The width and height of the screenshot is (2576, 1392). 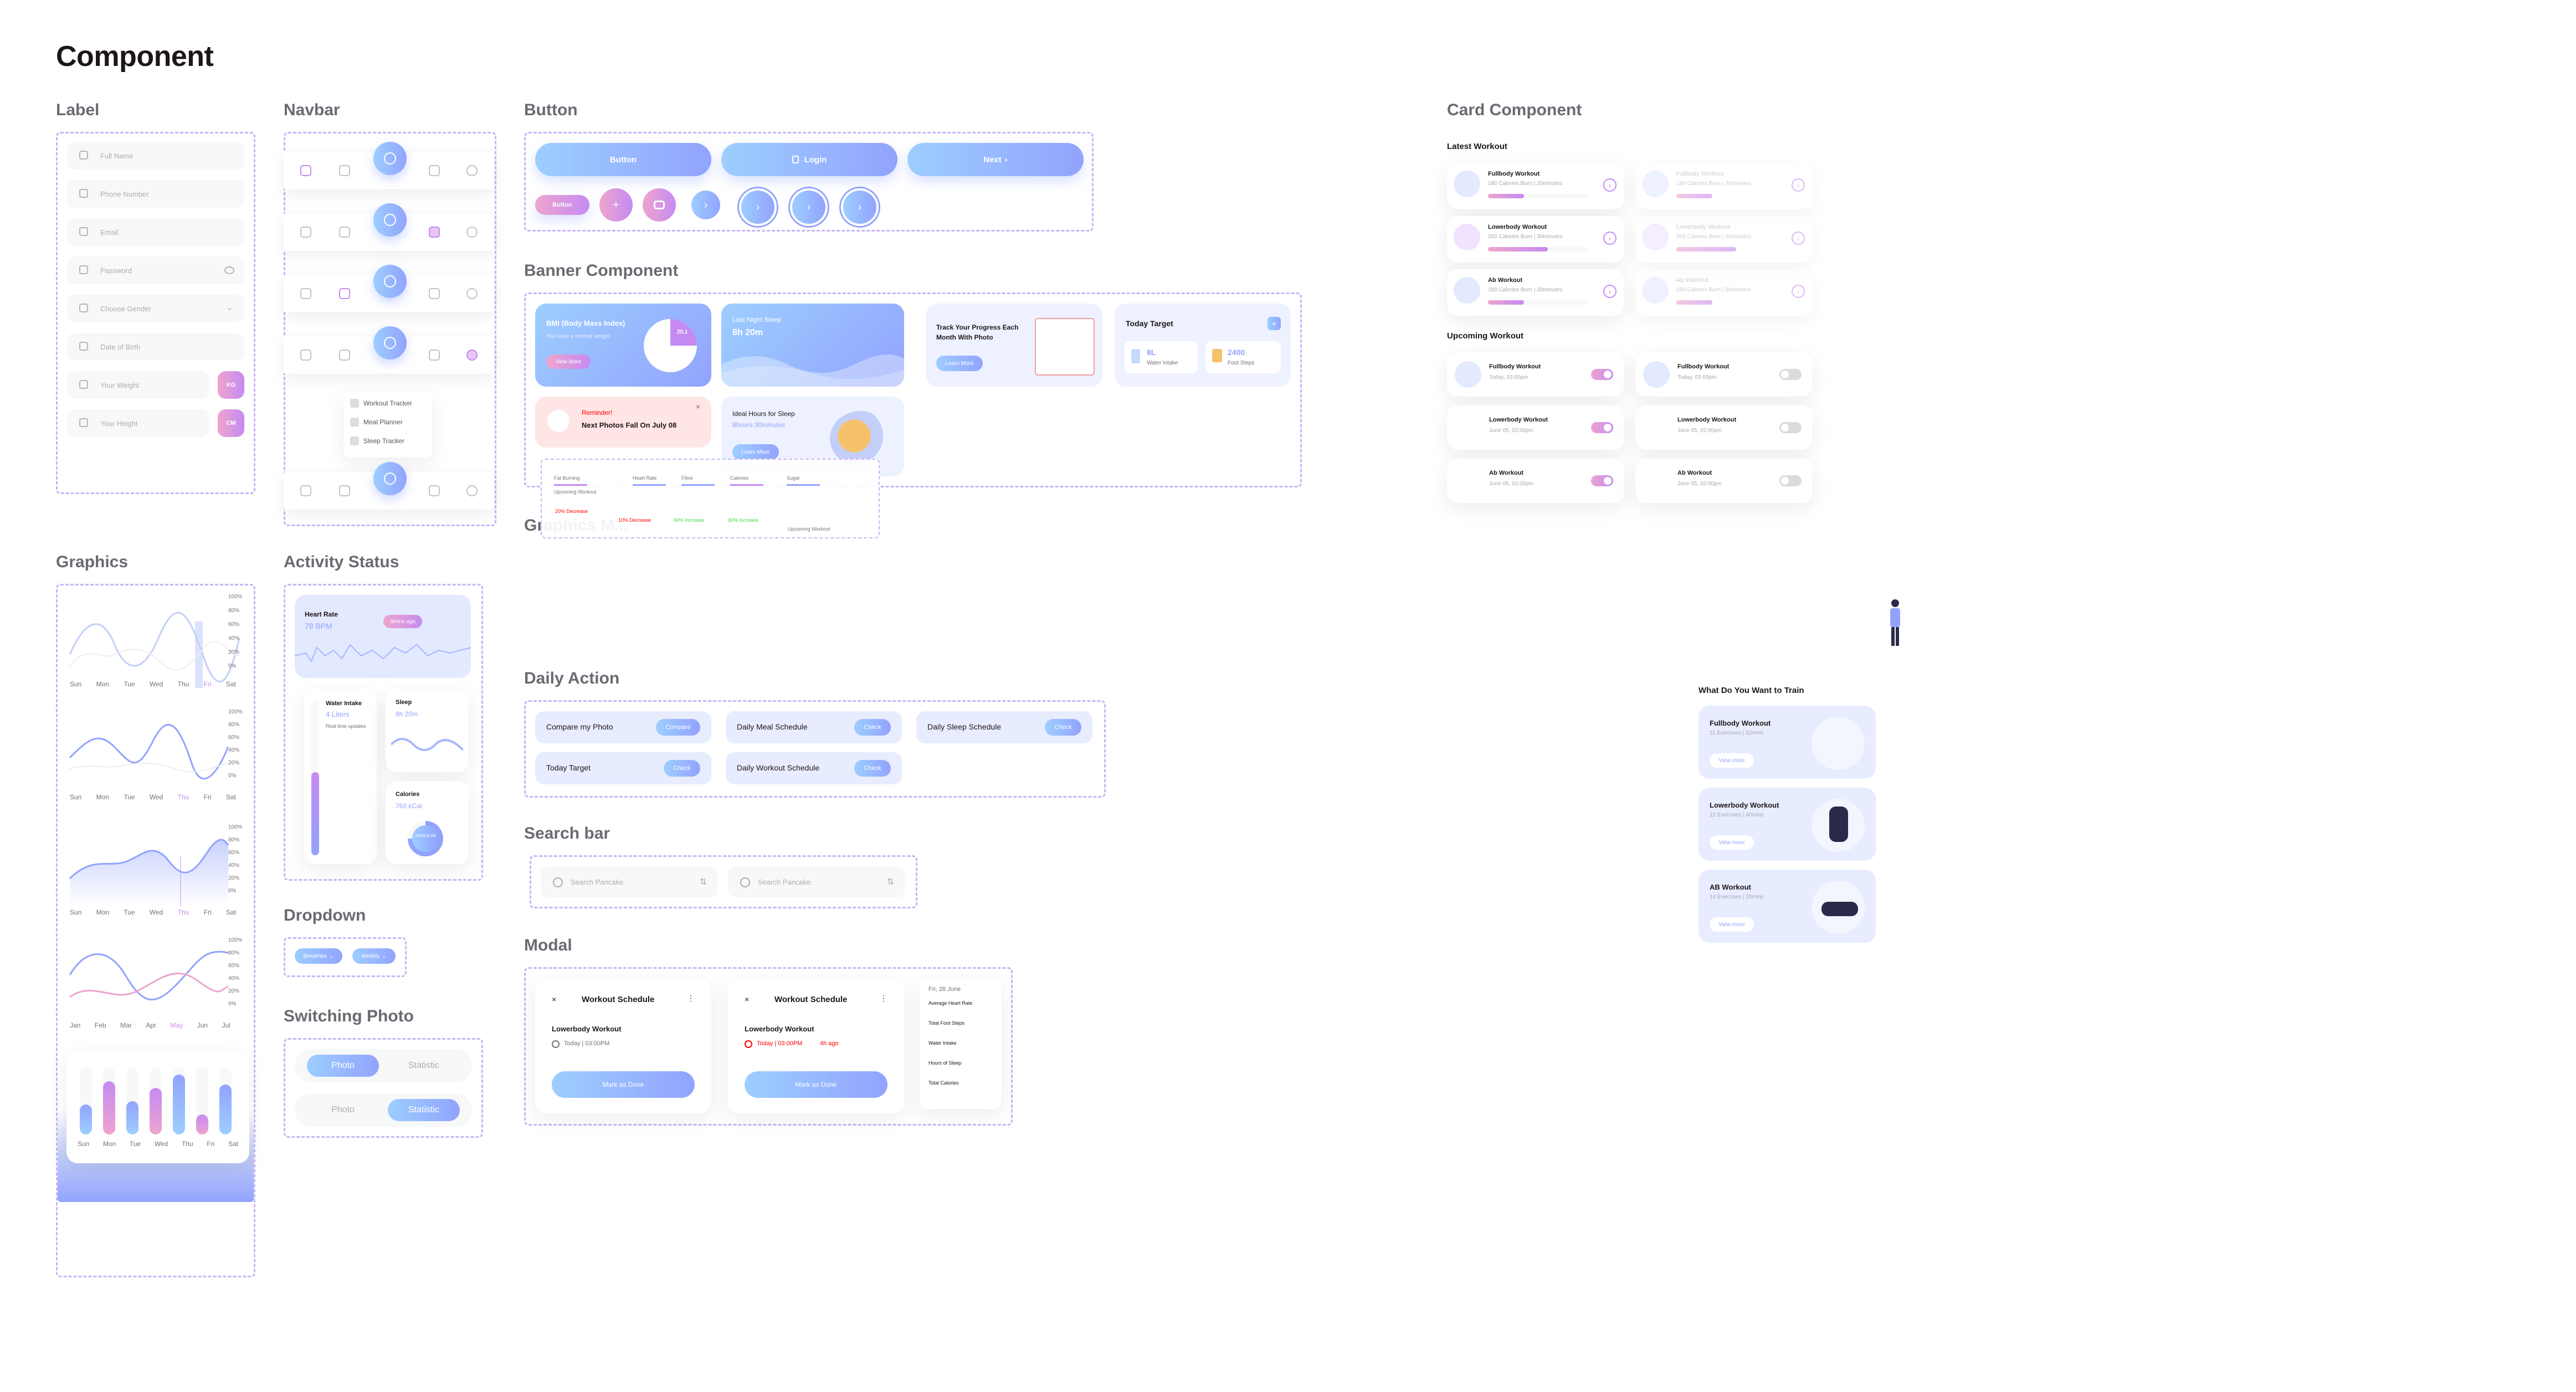 What do you see at coordinates (814, 727) in the screenshot?
I see `daily-action-row: Daily Meal Schedule Check` at bounding box center [814, 727].